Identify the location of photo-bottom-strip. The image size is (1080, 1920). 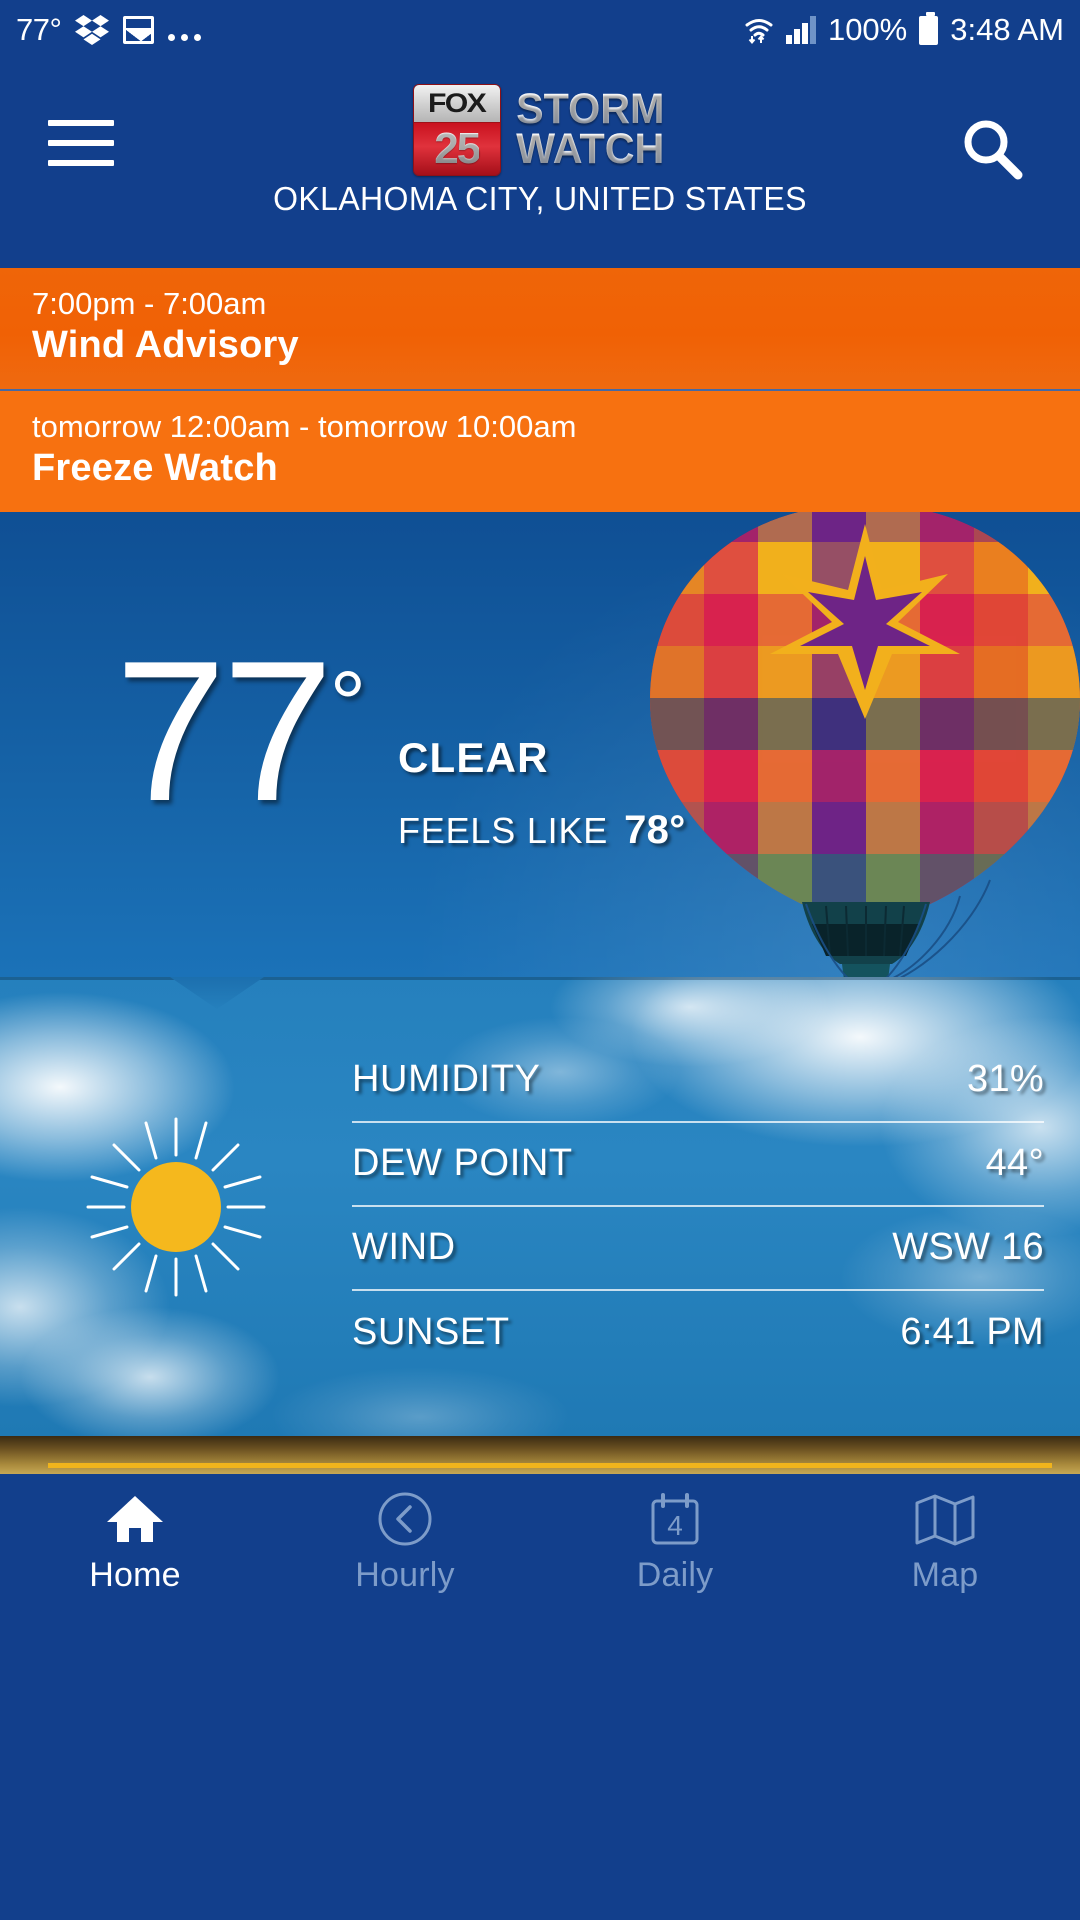
(540, 1455).